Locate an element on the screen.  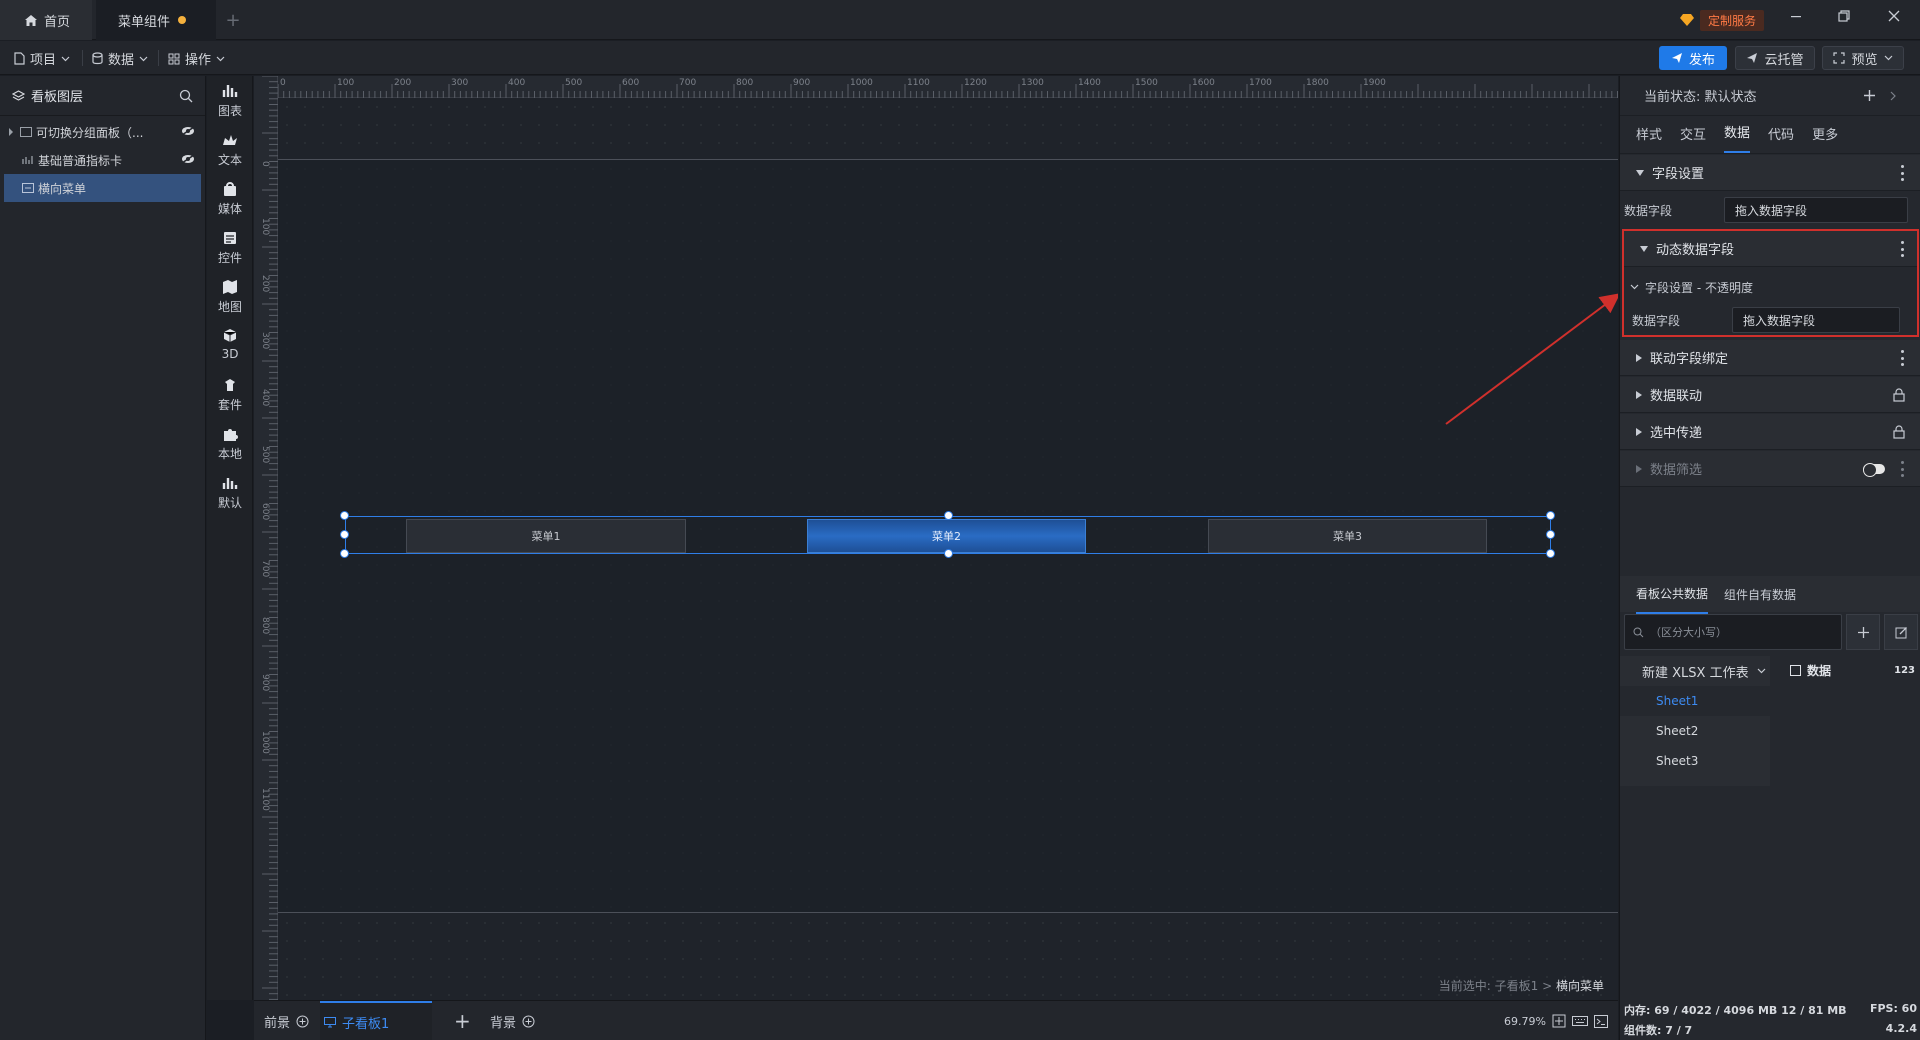
layer-item-selected: 横向菜单 is located at coordinates (102, 188).